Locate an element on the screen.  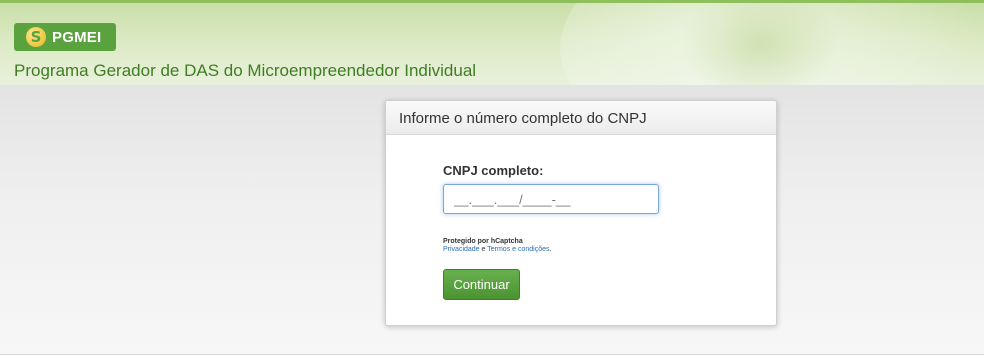
privacy-link: Privacidade is located at coordinates (461, 249).